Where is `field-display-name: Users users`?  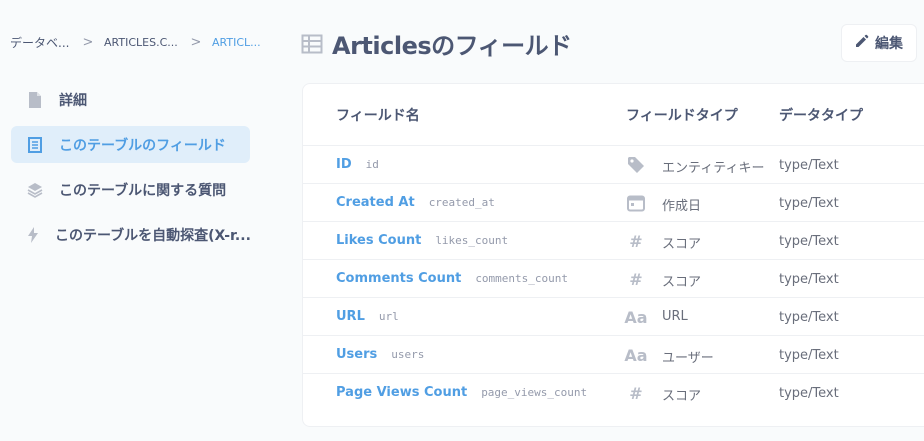
field-display-name: Users users is located at coordinates (380, 354).